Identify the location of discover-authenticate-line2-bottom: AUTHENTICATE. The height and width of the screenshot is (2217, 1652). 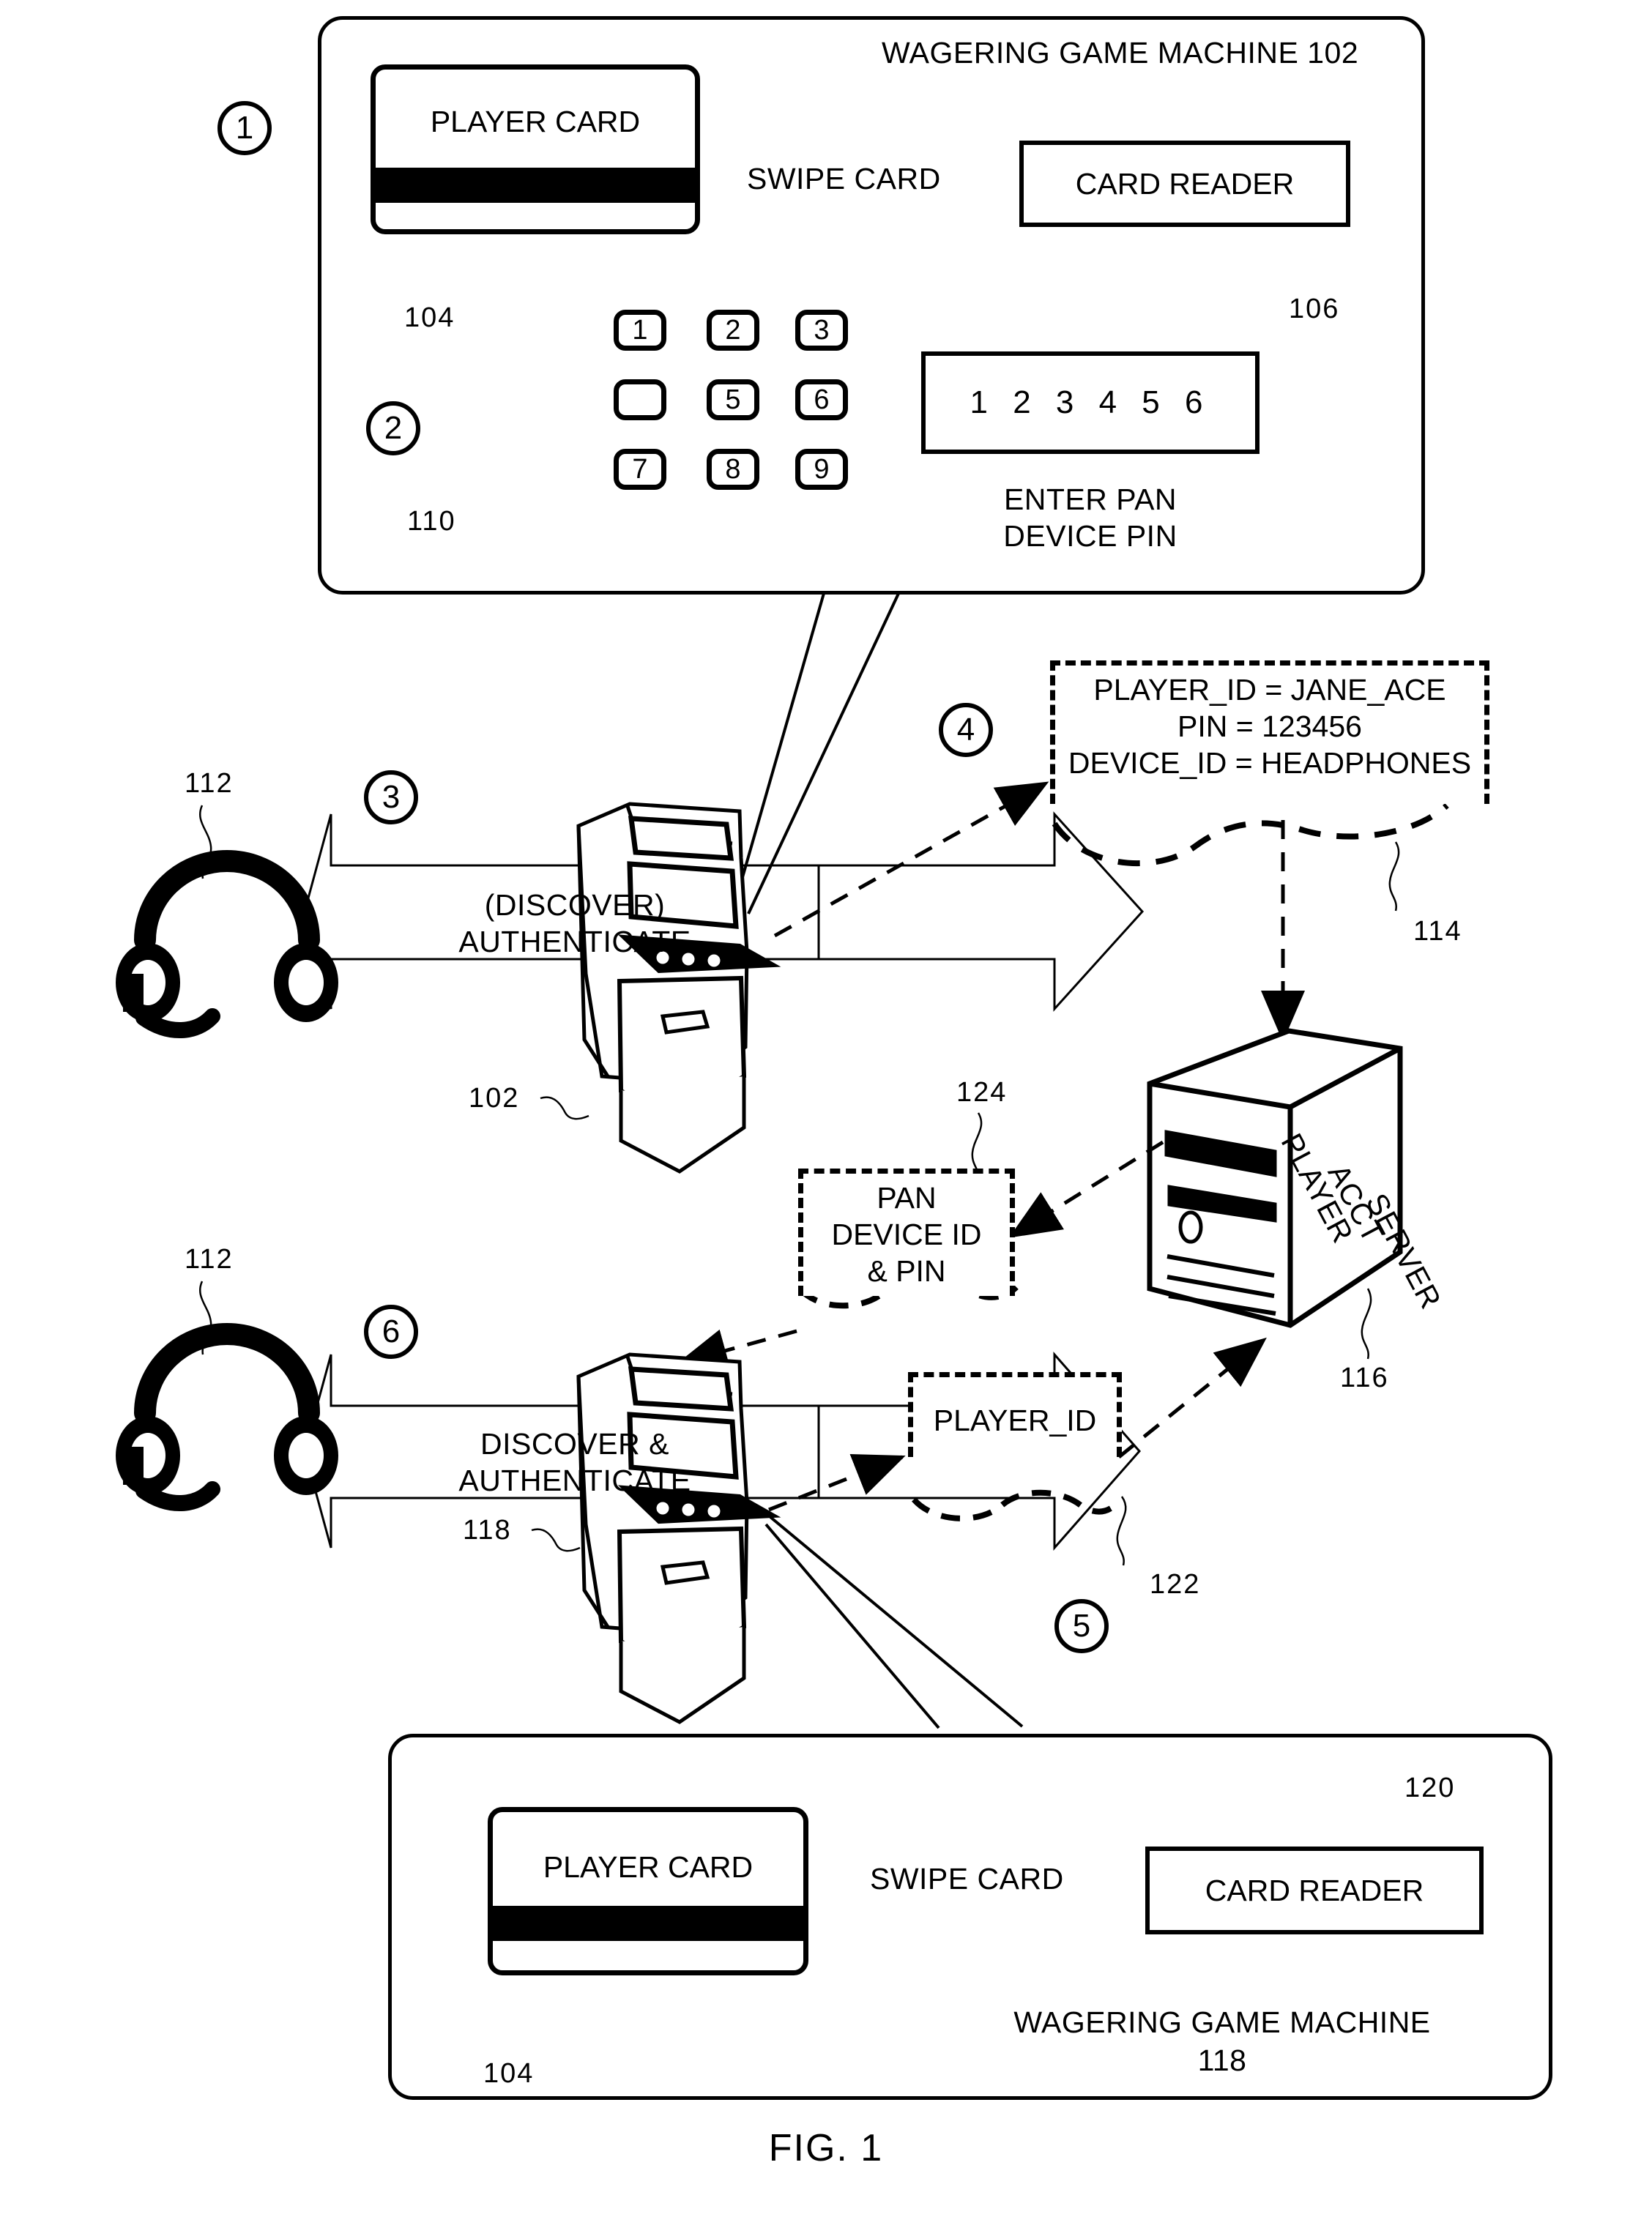
(574, 1481).